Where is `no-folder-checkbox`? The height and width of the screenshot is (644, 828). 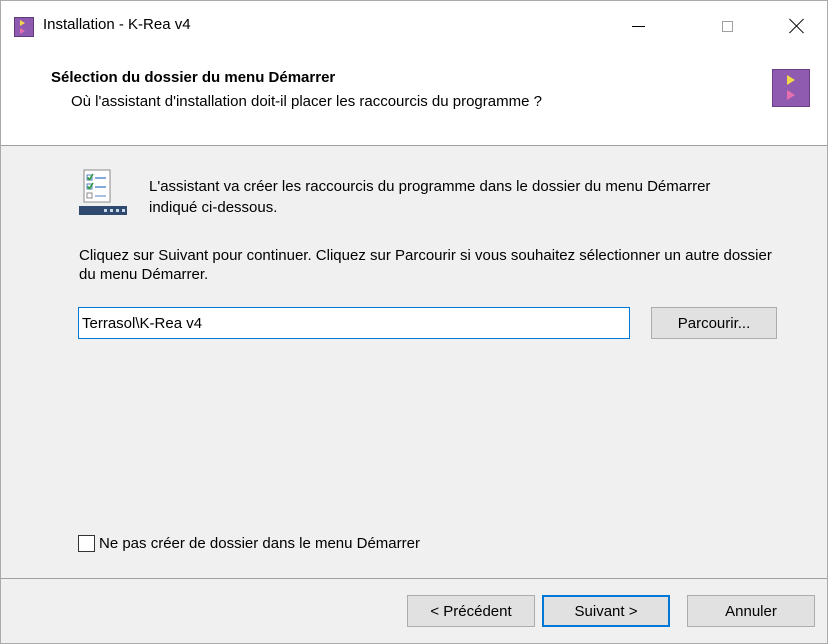
no-folder-checkbox is located at coordinates (86, 543).